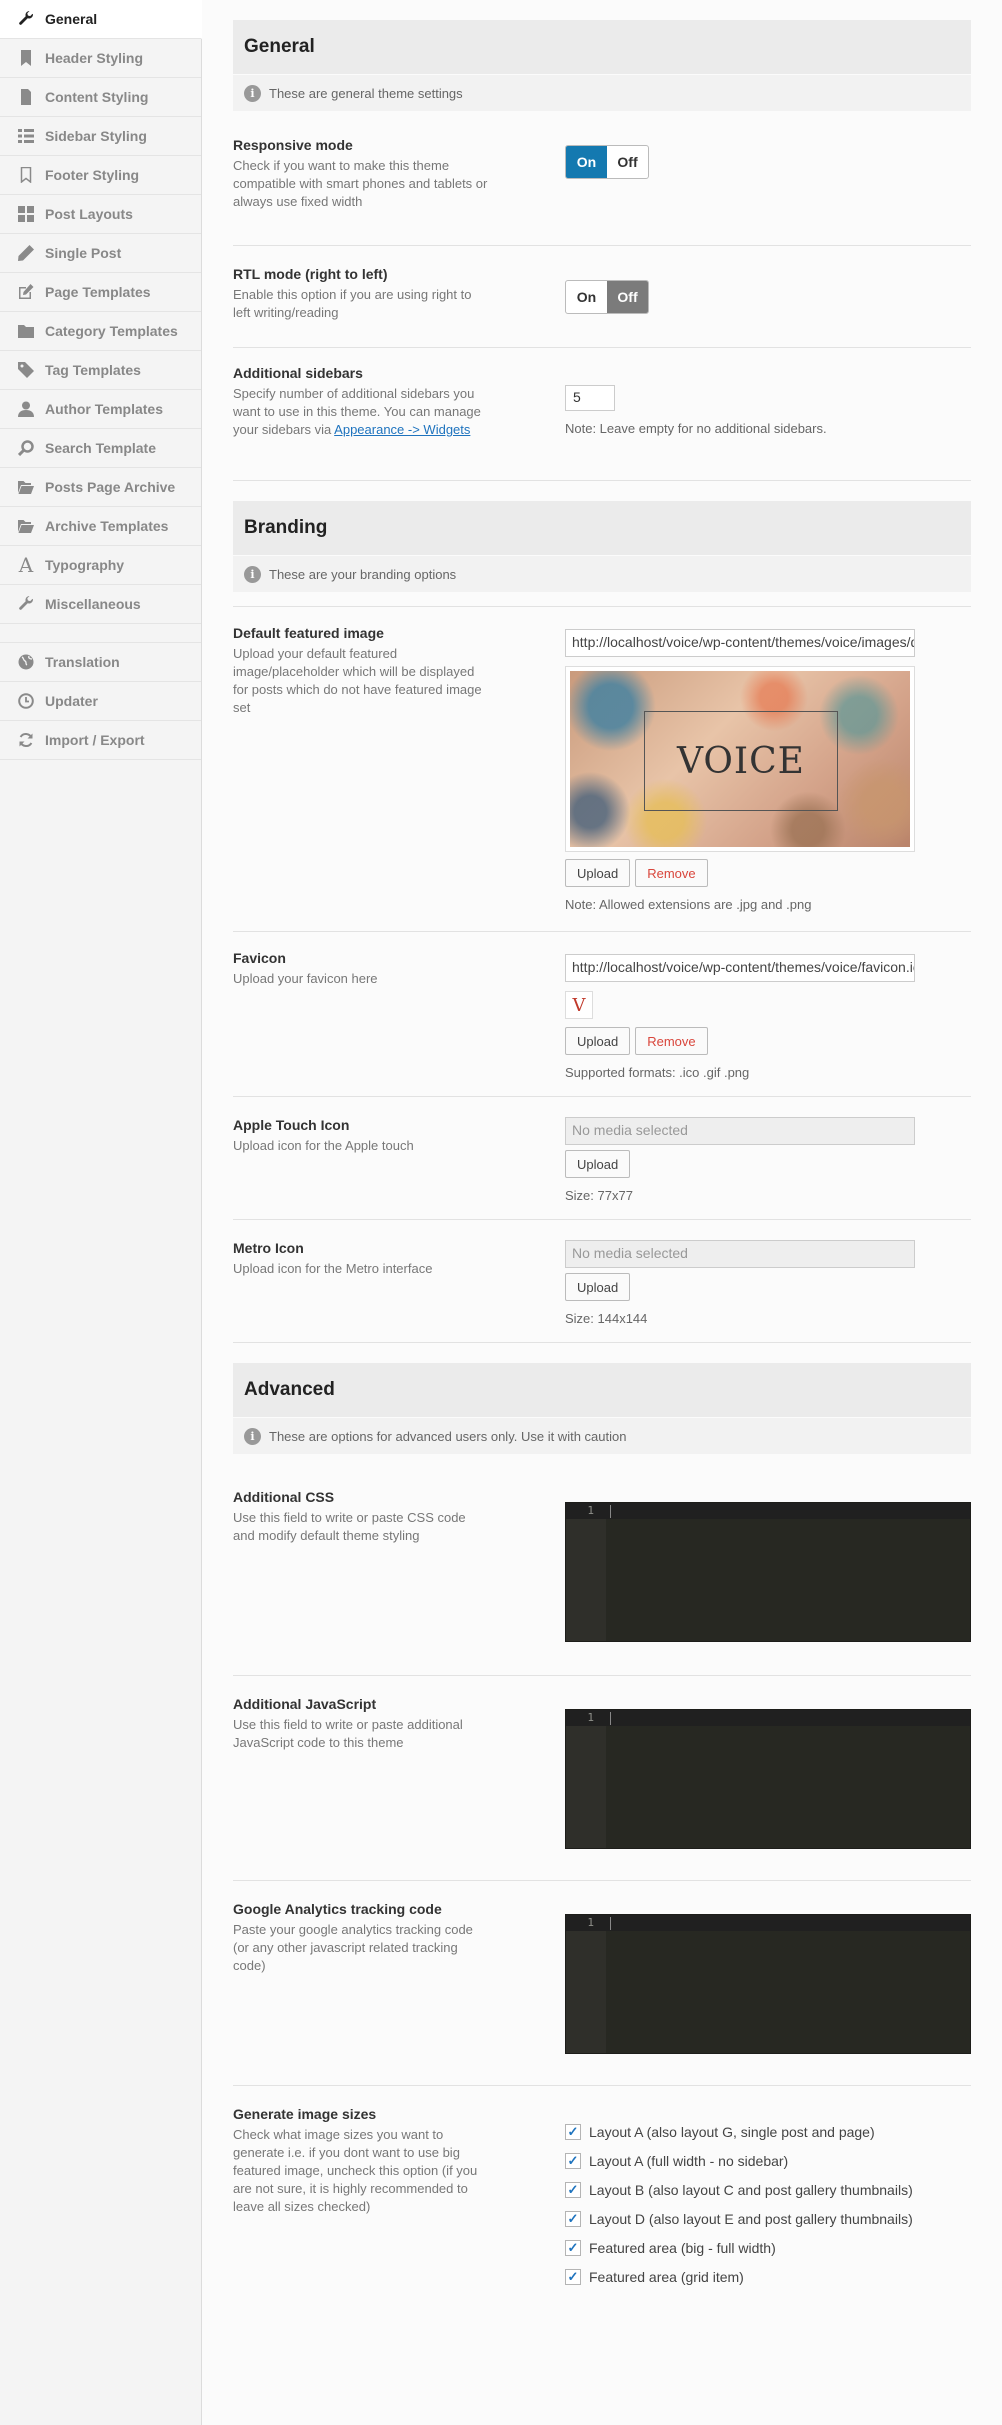 The height and width of the screenshot is (2425, 1002). I want to click on line-number: 1, so click(590, 1717).